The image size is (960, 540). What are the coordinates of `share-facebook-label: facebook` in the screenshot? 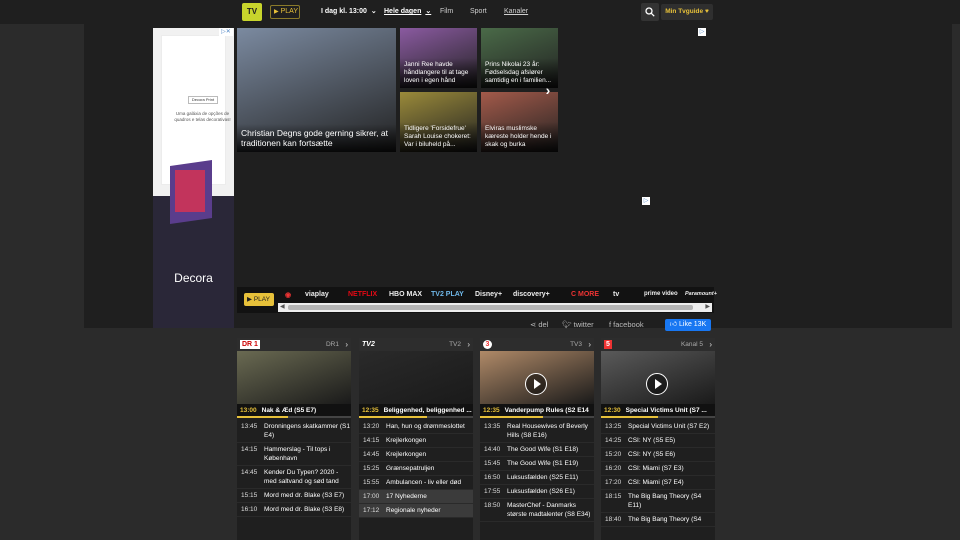 It's located at (628, 324).